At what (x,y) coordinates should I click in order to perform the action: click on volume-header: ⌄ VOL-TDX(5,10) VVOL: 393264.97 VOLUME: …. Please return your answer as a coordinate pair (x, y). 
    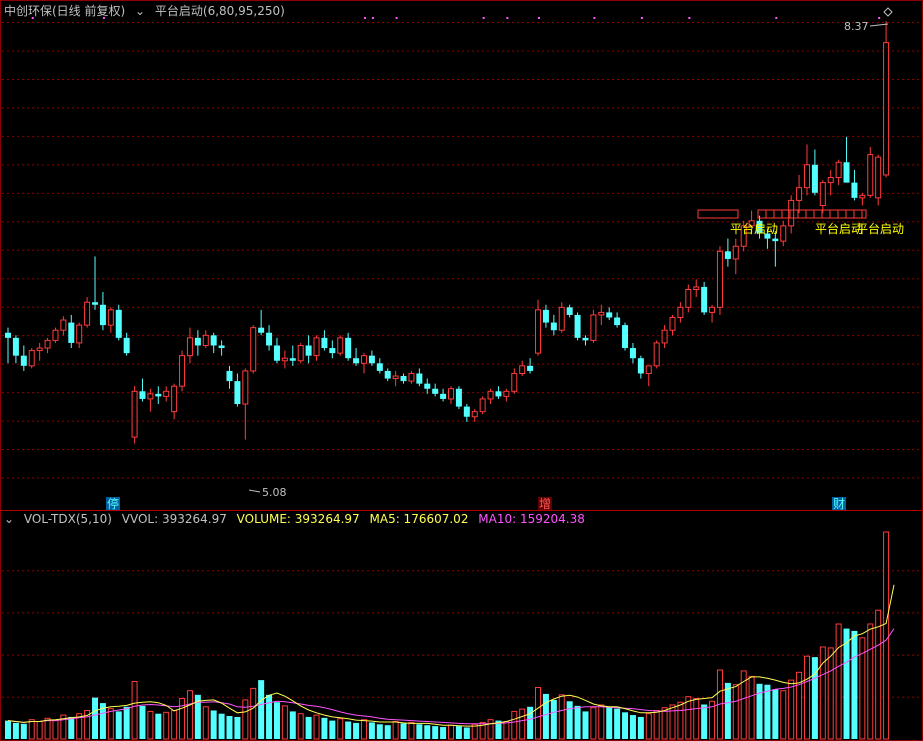
    Looking at the image, I should click on (297, 519).